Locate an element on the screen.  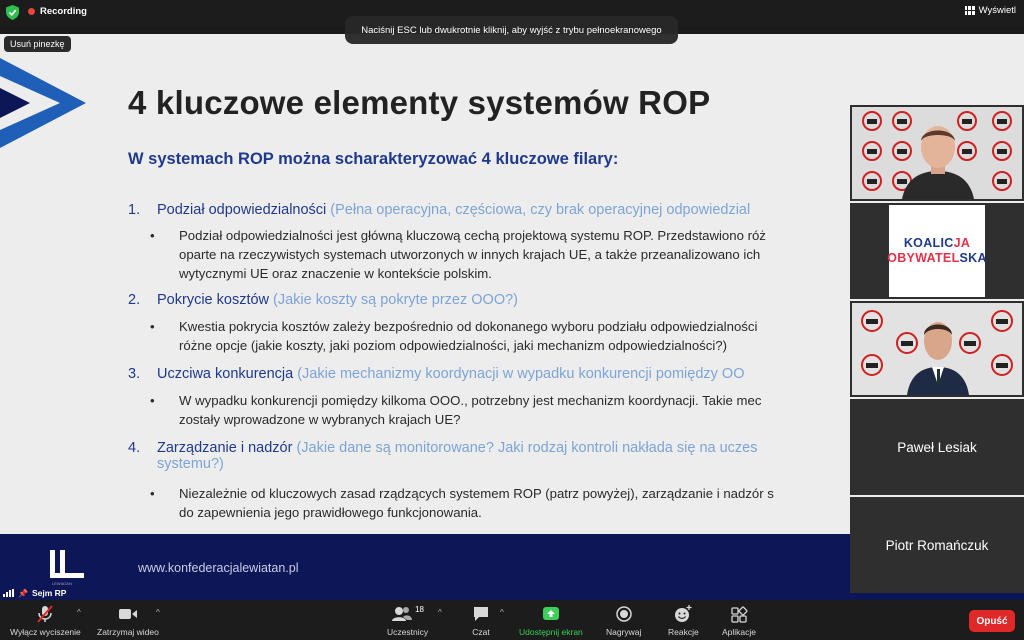
connection-status: 📌 Sejm RP is located at coordinates (34, 593).